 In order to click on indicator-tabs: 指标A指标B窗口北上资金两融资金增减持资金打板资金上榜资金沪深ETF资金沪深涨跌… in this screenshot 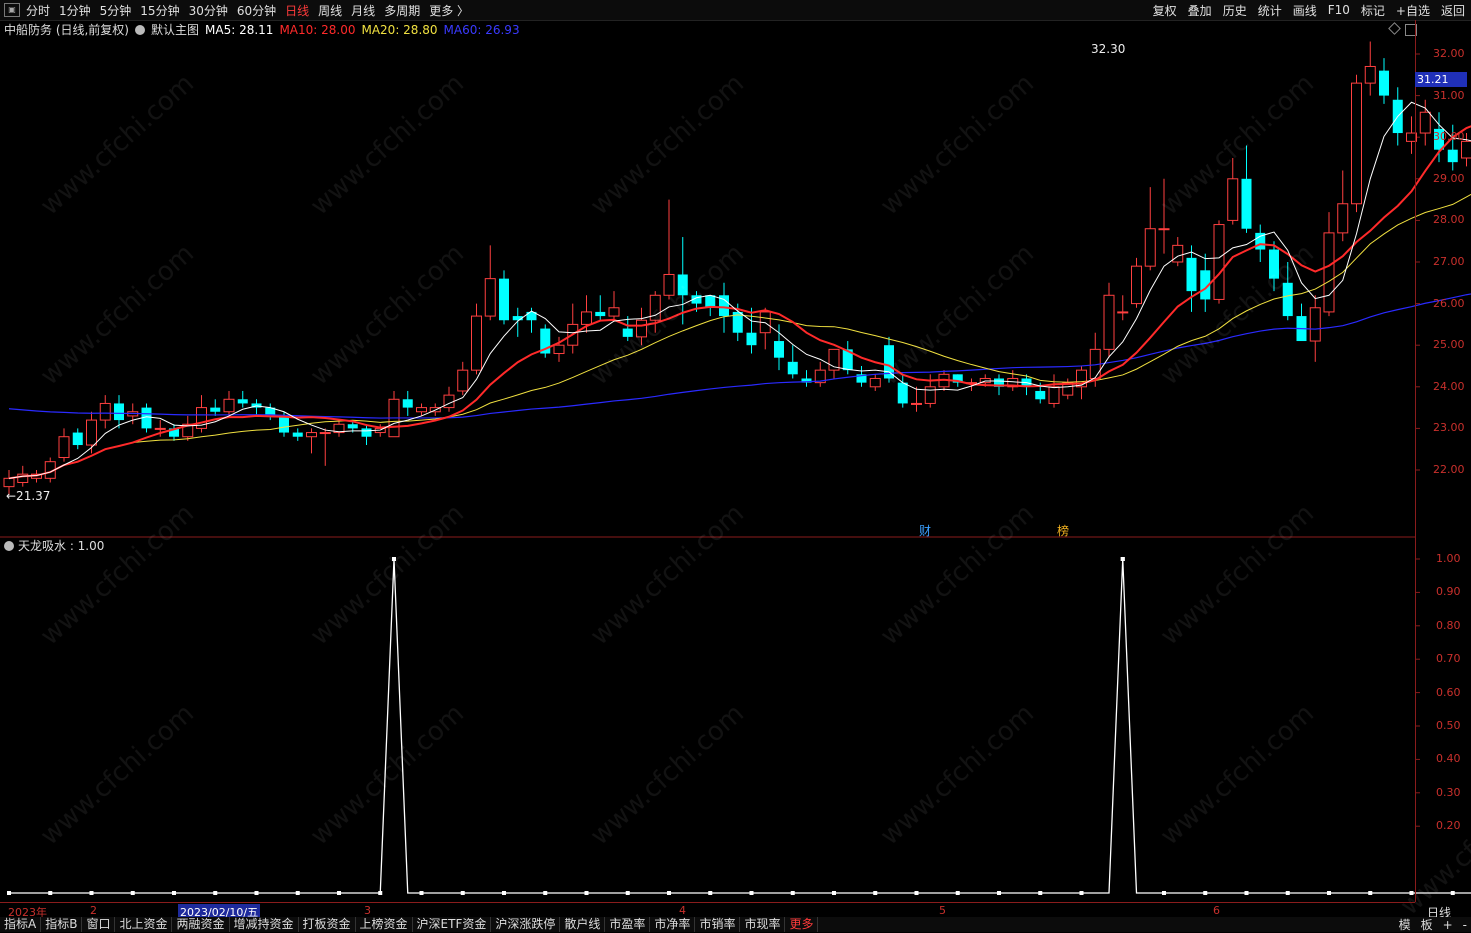, I will do `click(735, 924)`.